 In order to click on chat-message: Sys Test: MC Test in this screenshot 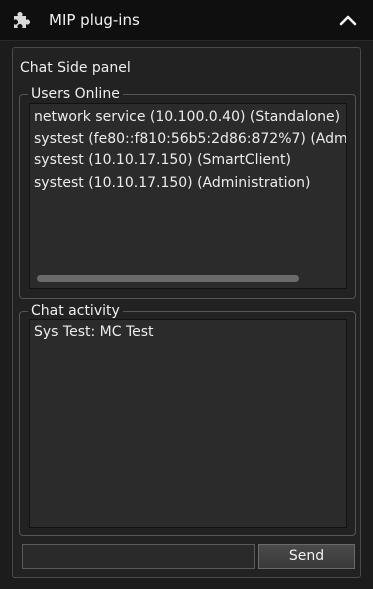, I will do `click(94, 332)`.